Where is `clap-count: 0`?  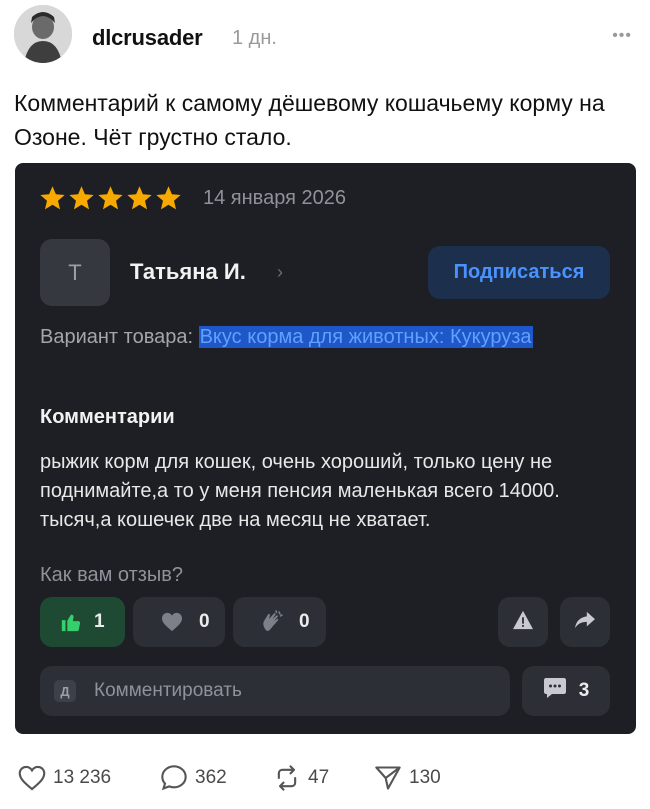
clap-count: 0 is located at coordinates (304, 621).